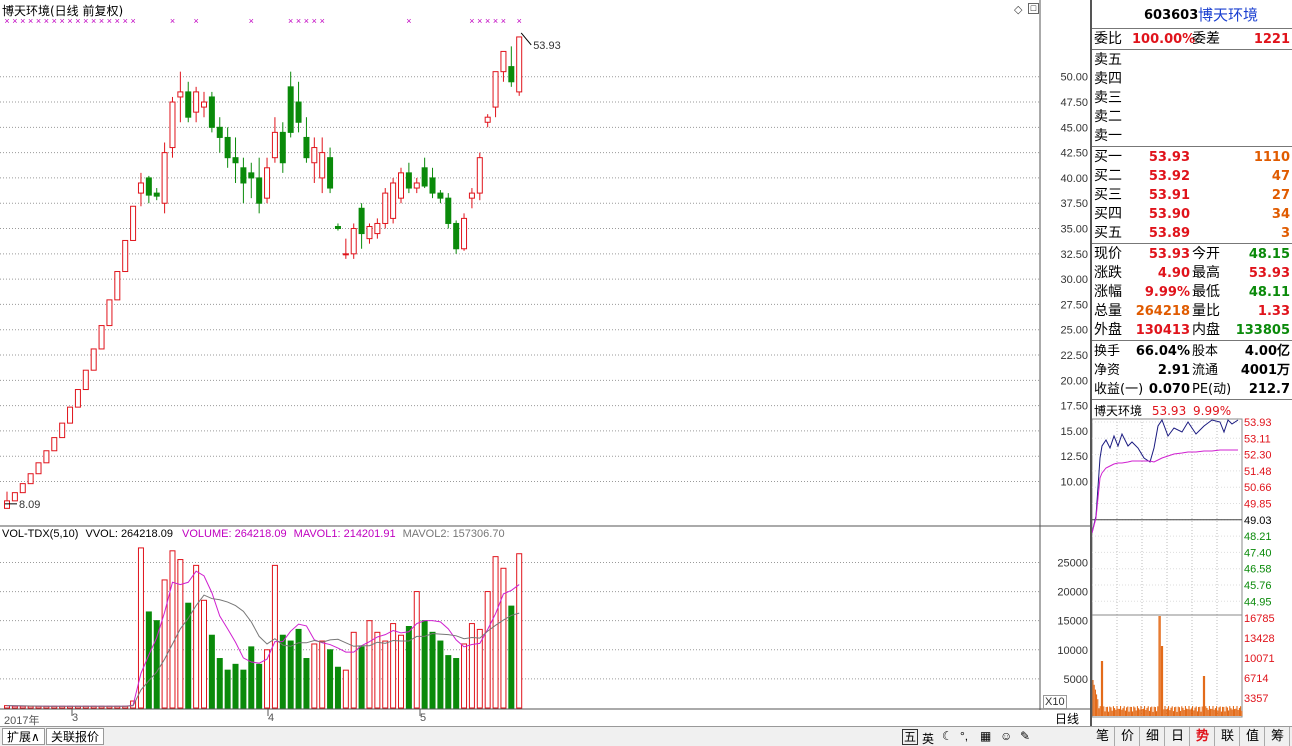  Describe the element at coordinates (1258, 553) in the screenshot. I see `intraday-price-label: 47.40` at that location.